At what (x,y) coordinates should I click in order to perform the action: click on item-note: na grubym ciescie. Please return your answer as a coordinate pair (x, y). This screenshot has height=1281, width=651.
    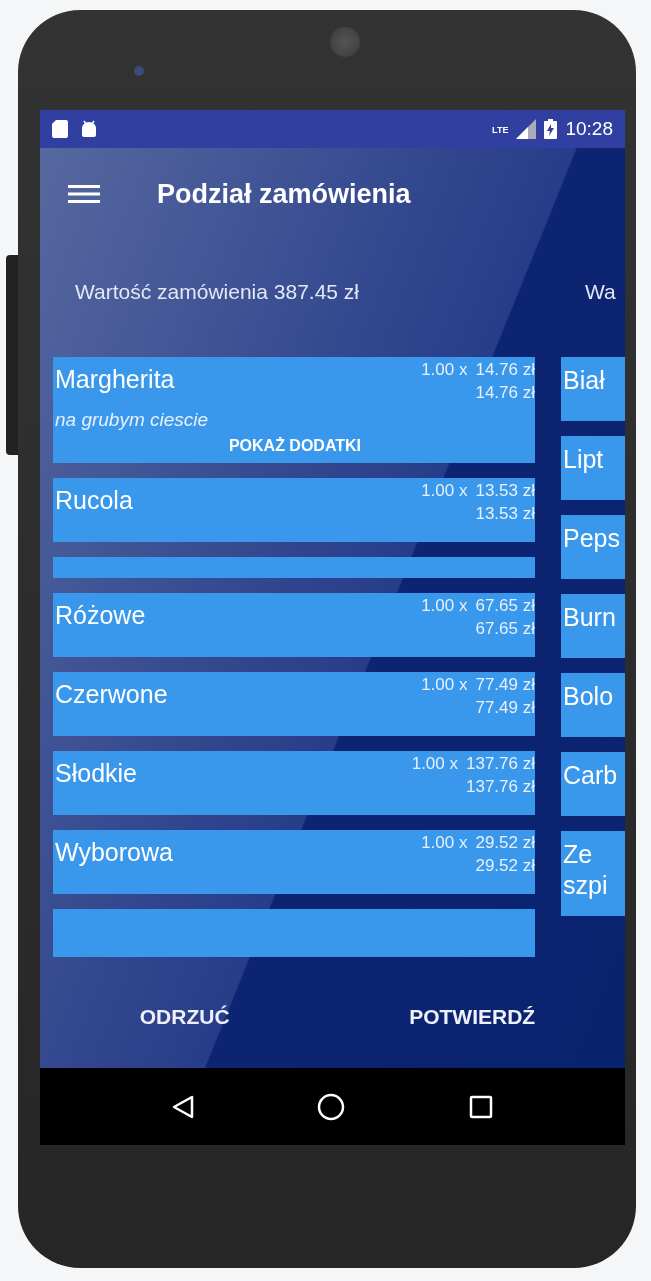
    Looking at the image, I should click on (132, 419).